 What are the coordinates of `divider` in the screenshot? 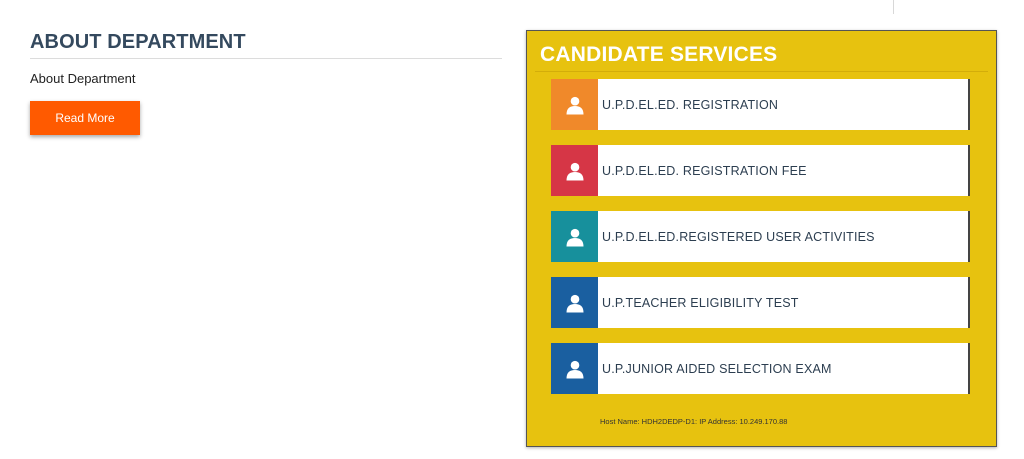 It's located at (893, 7).